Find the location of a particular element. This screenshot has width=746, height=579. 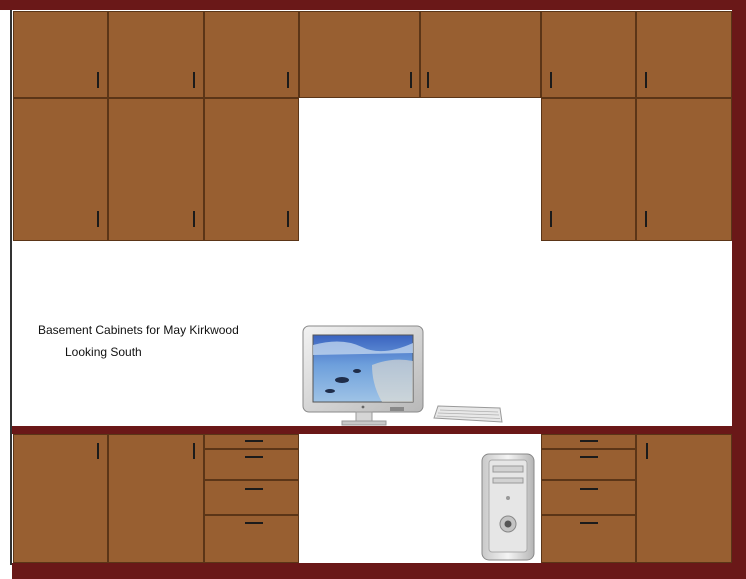

cinema-display-icon is located at coordinates (364, 376).